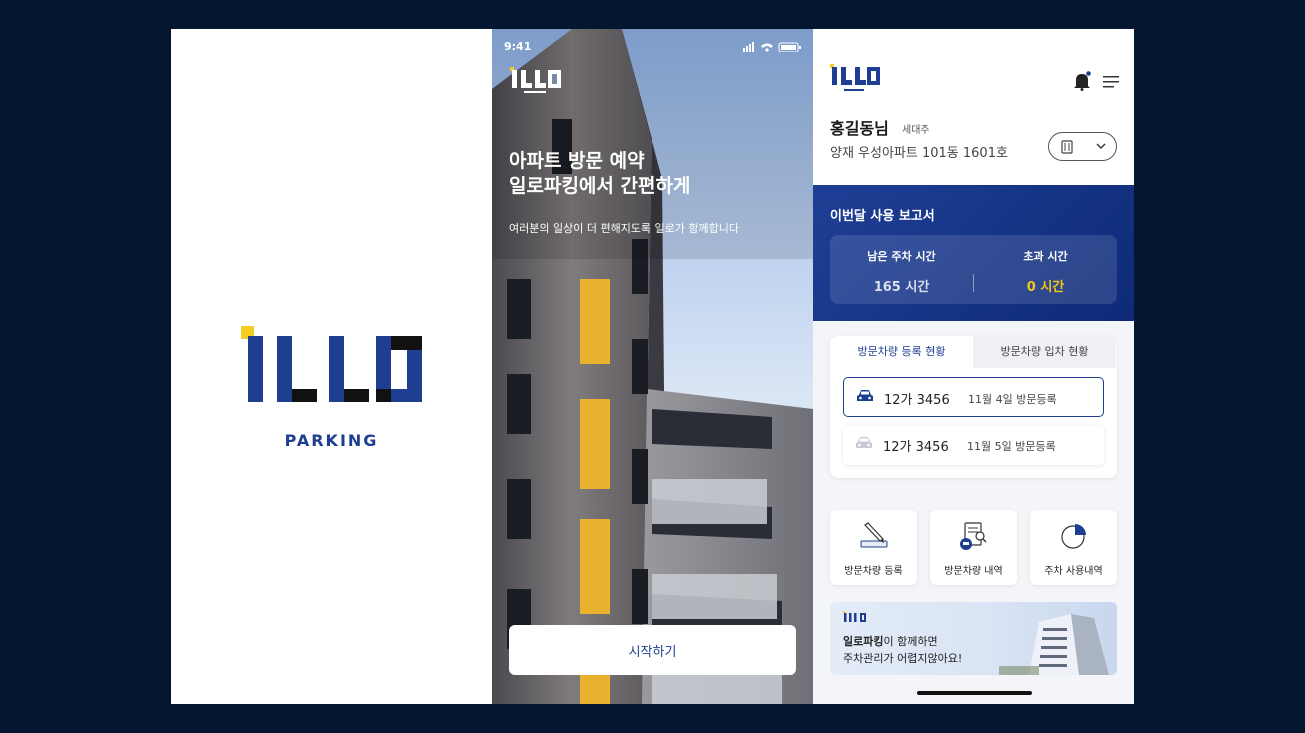  I want to click on onboarding-title: 아파트 방문 예약 일로파킹에서 간편하게, so click(600, 173).